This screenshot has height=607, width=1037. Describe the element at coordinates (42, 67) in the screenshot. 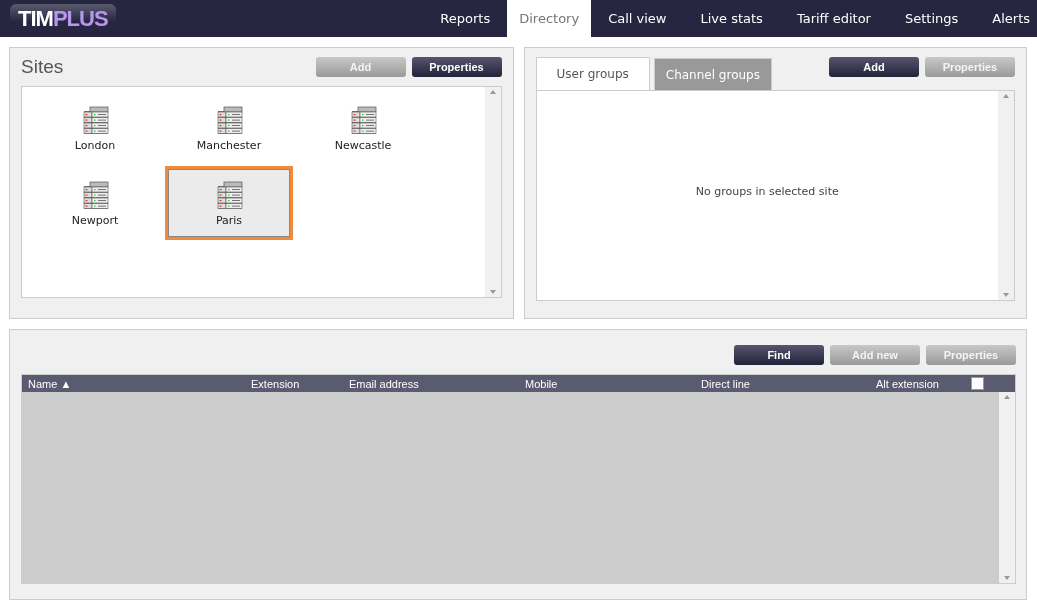

I see `panel-title: Sites` at that location.